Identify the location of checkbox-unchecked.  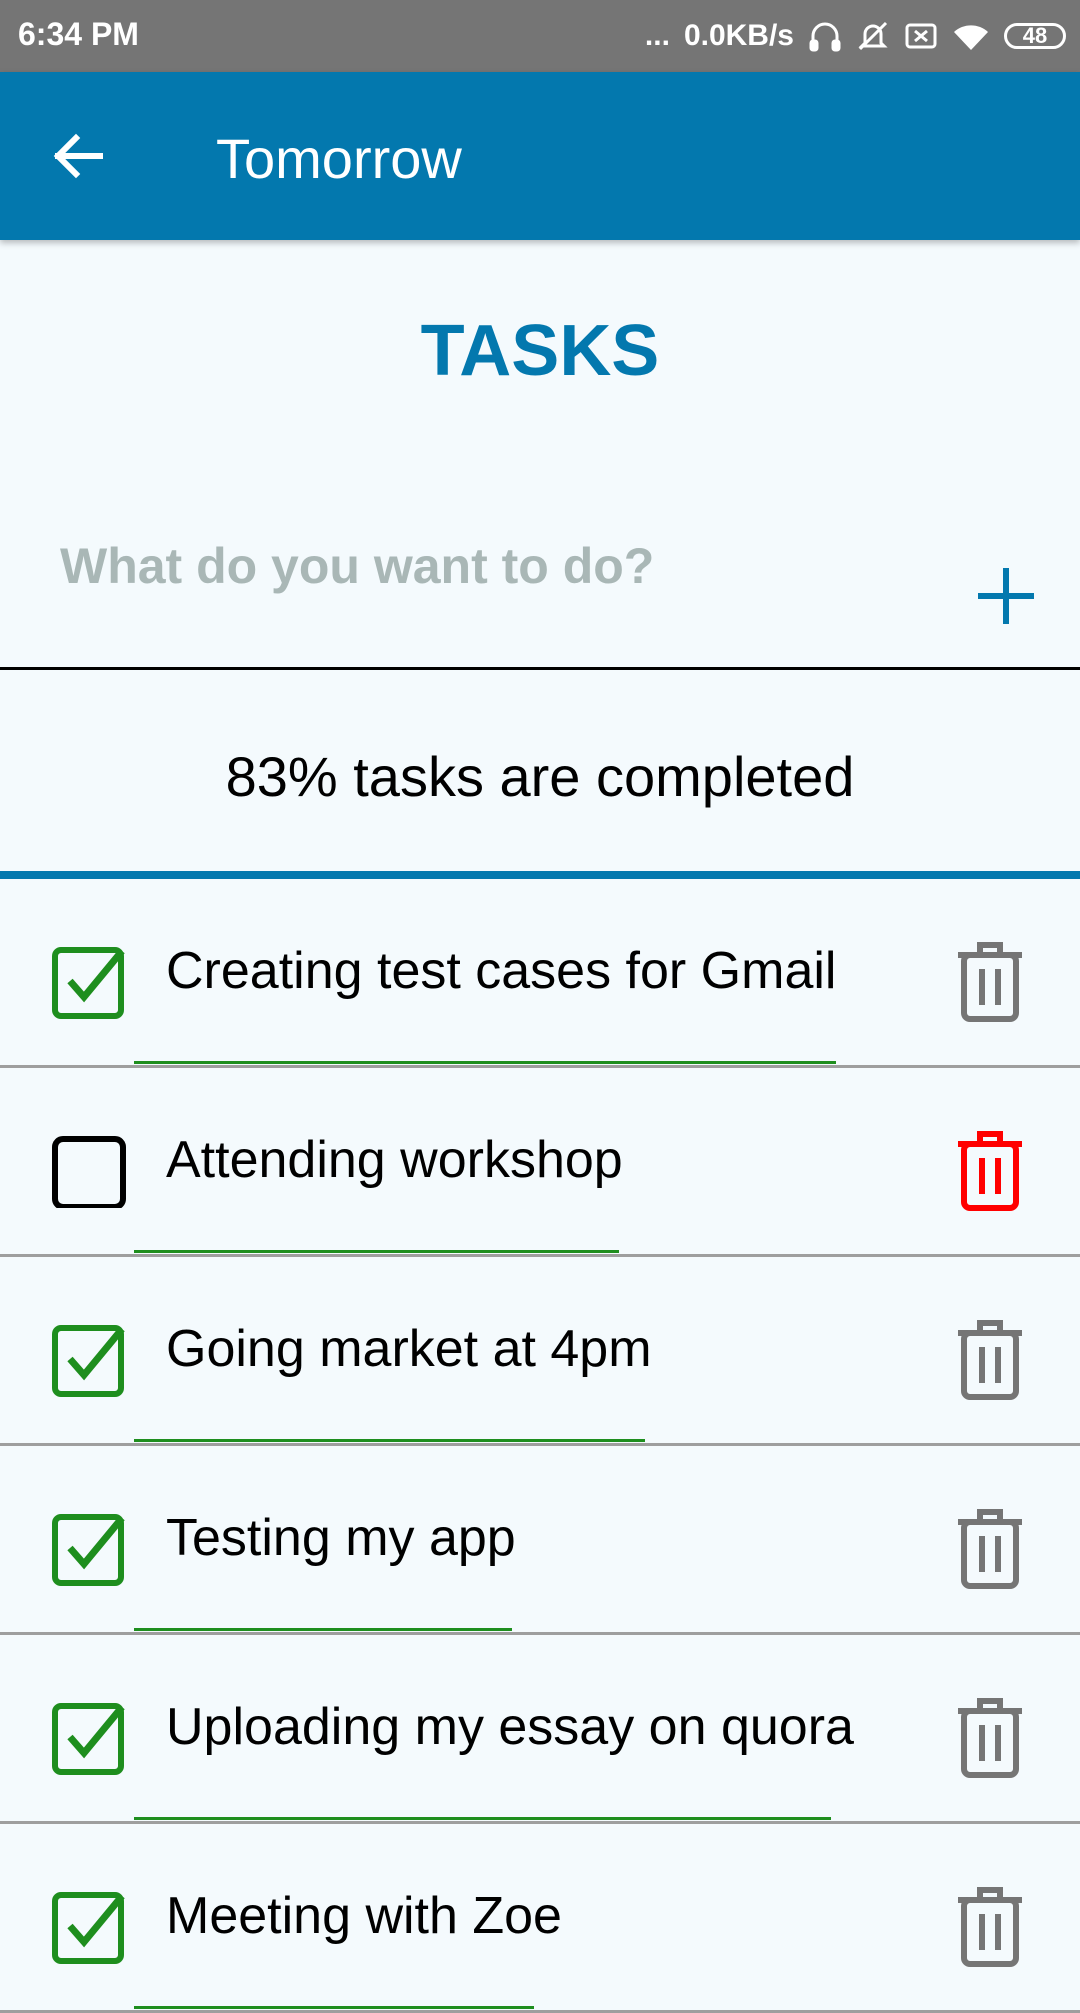
(90, 1171).